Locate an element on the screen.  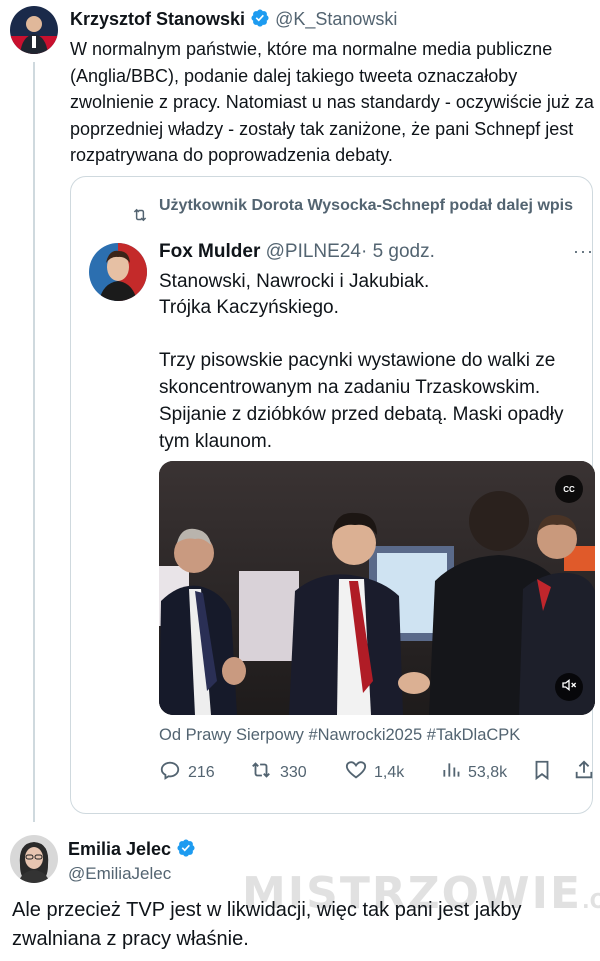
avatar-emilia-jelec is located at coordinates (34, 859).